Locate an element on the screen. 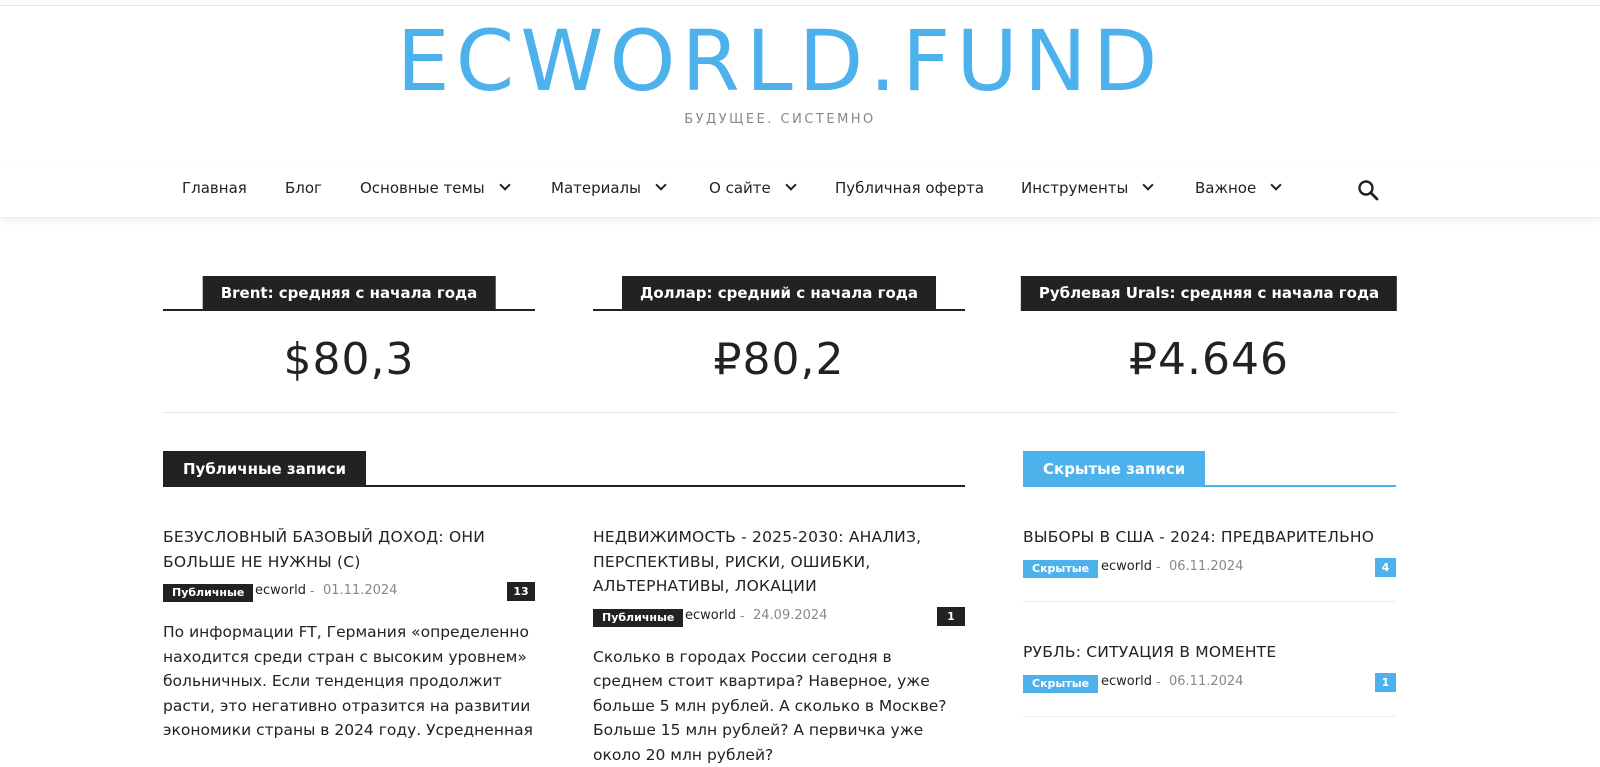 The width and height of the screenshot is (1600, 767). search-icon is located at coordinates (1368, 190).